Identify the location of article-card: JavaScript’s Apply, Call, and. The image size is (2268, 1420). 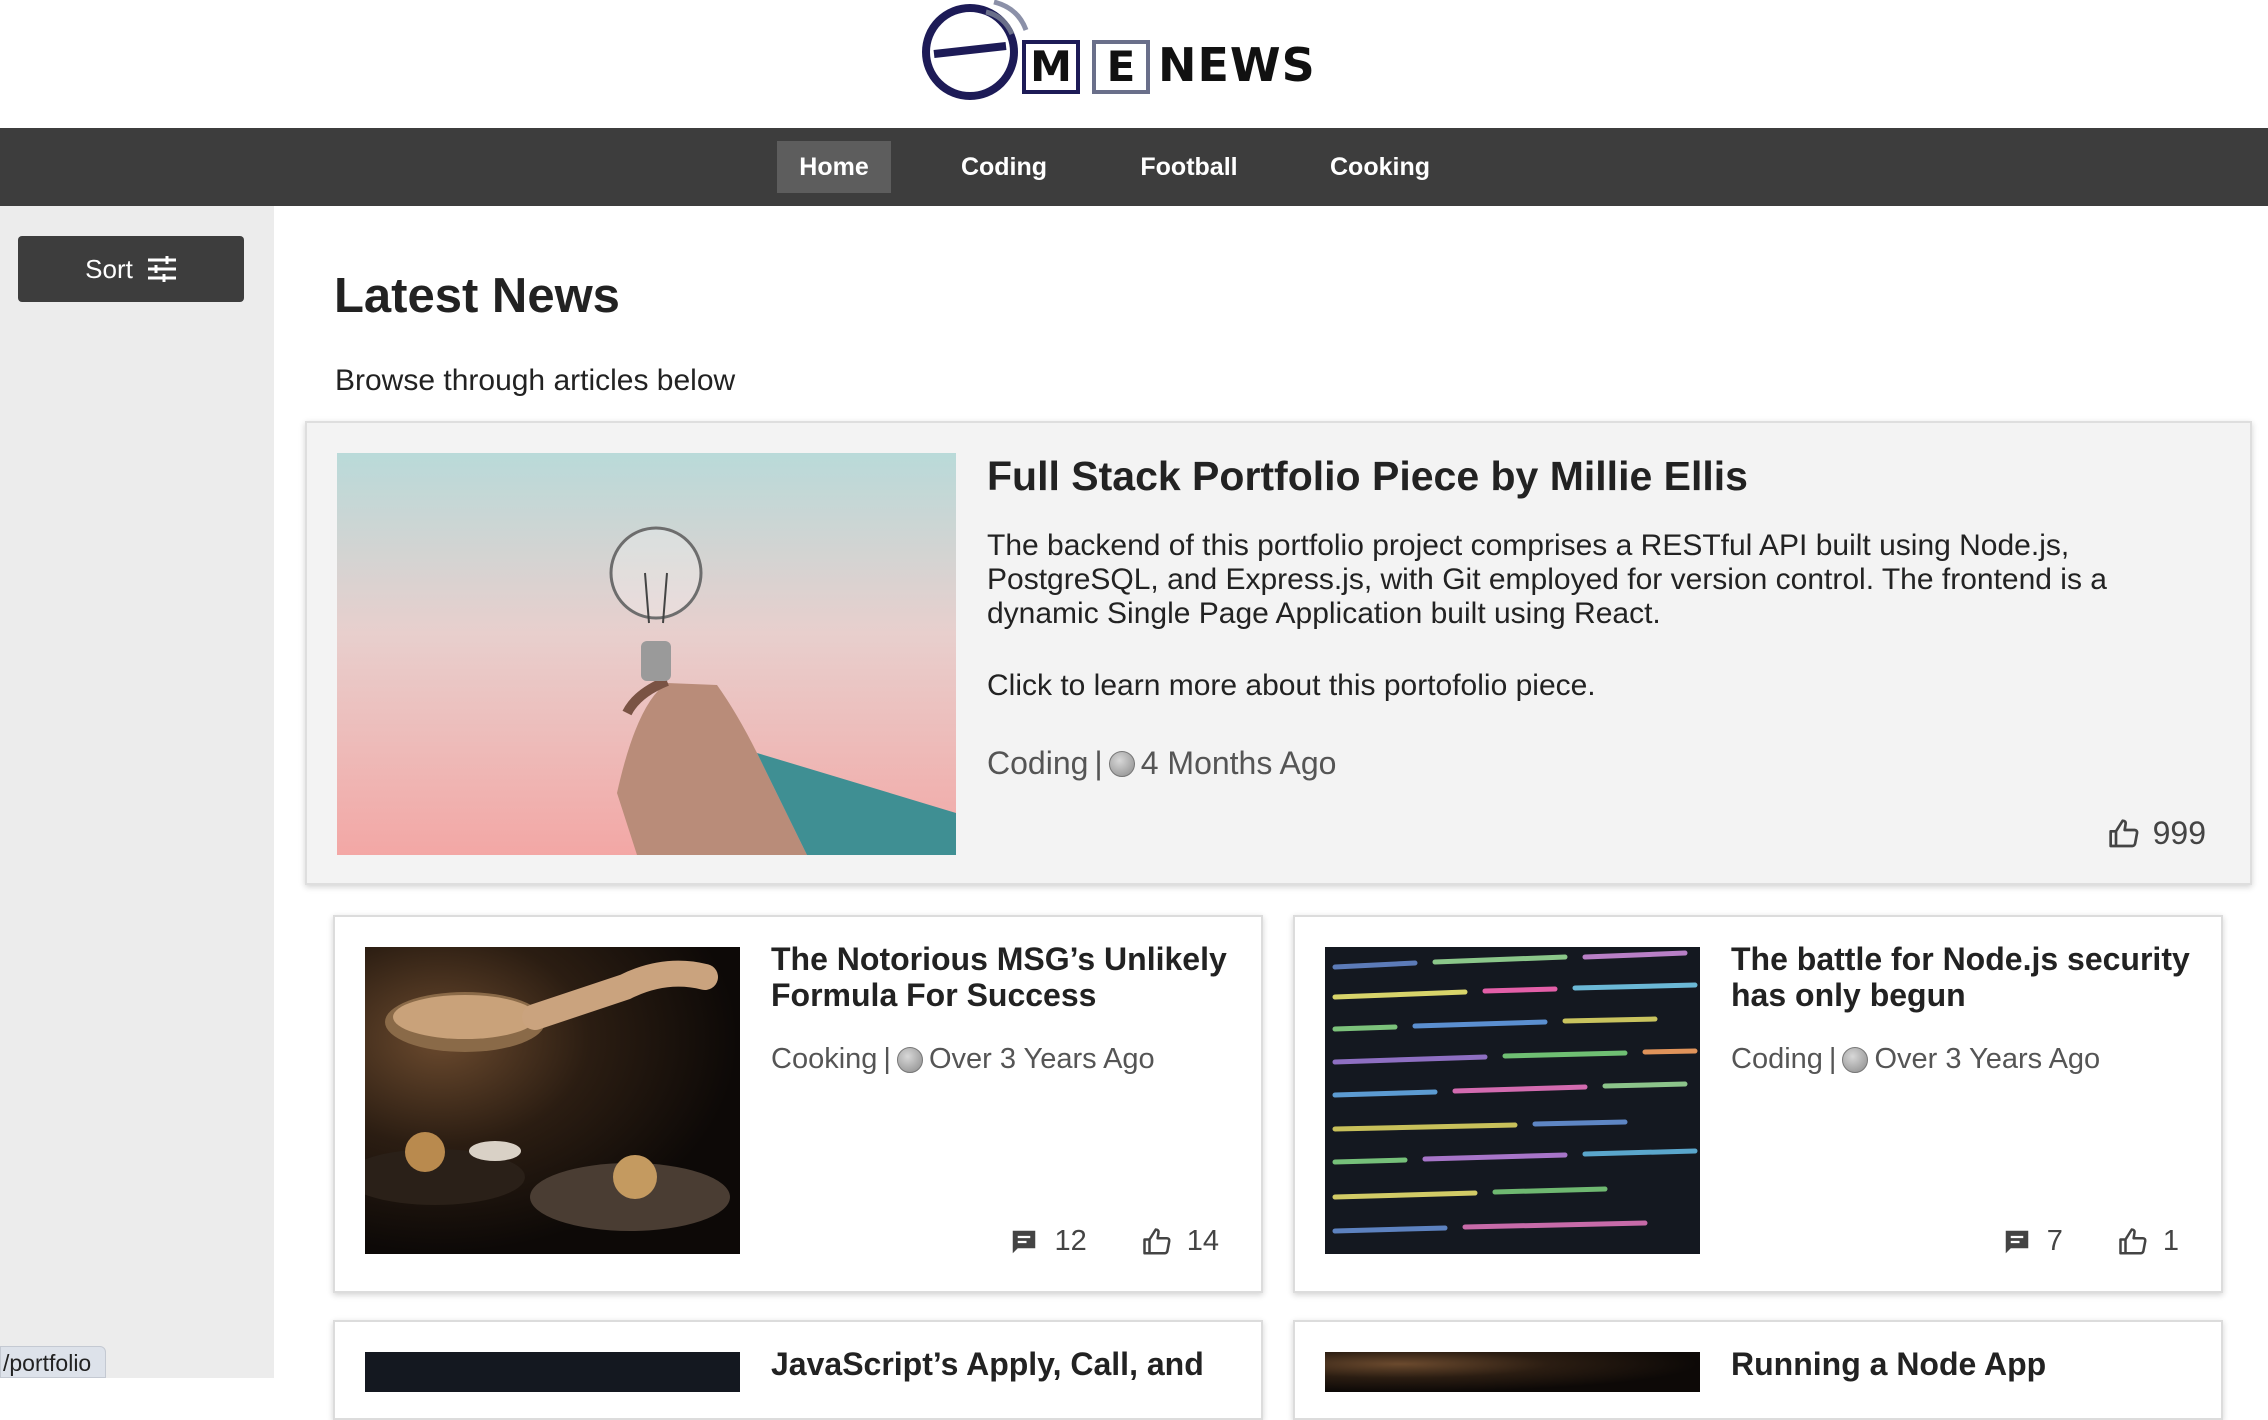
(798, 1370).